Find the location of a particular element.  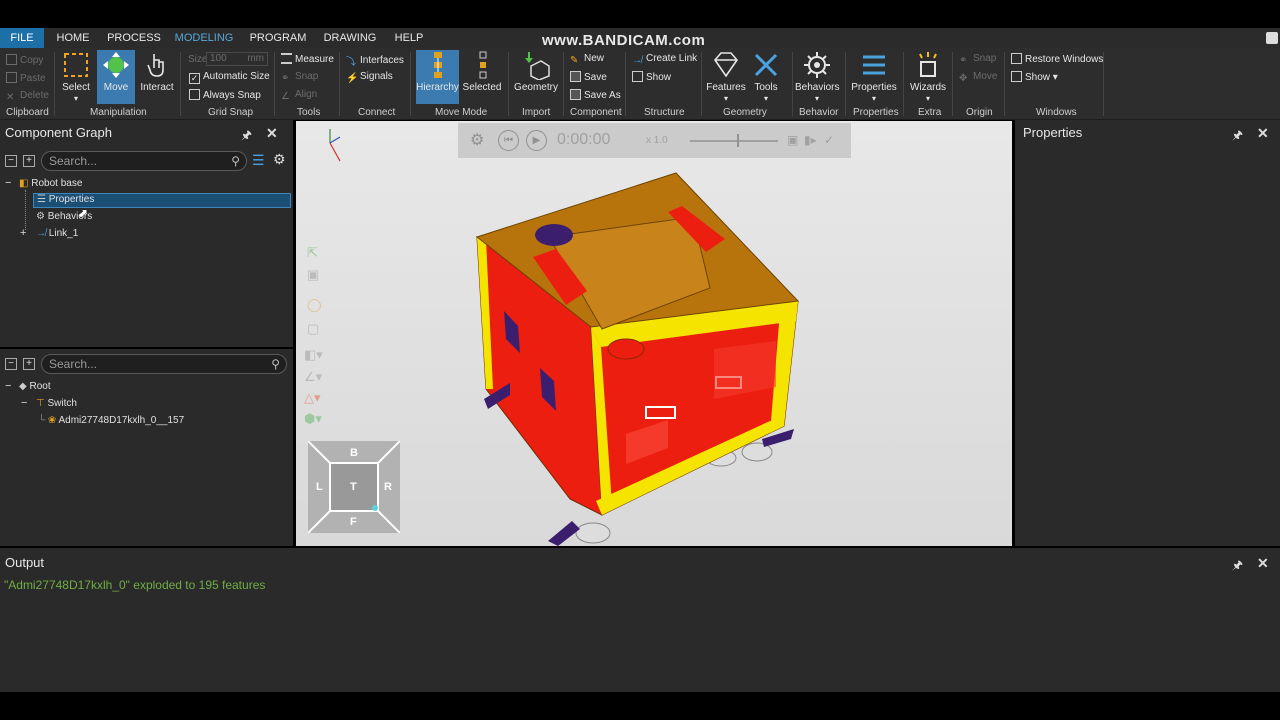

grid-size-input: 100 mm is located at coordinates (237, 59).